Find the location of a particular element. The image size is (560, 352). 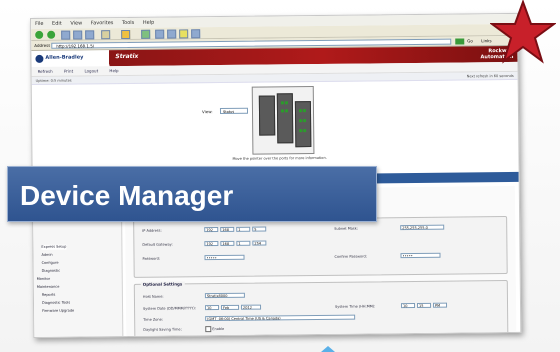

dst-label: Daylight Saving Time: is located at coordinates (162, 329).